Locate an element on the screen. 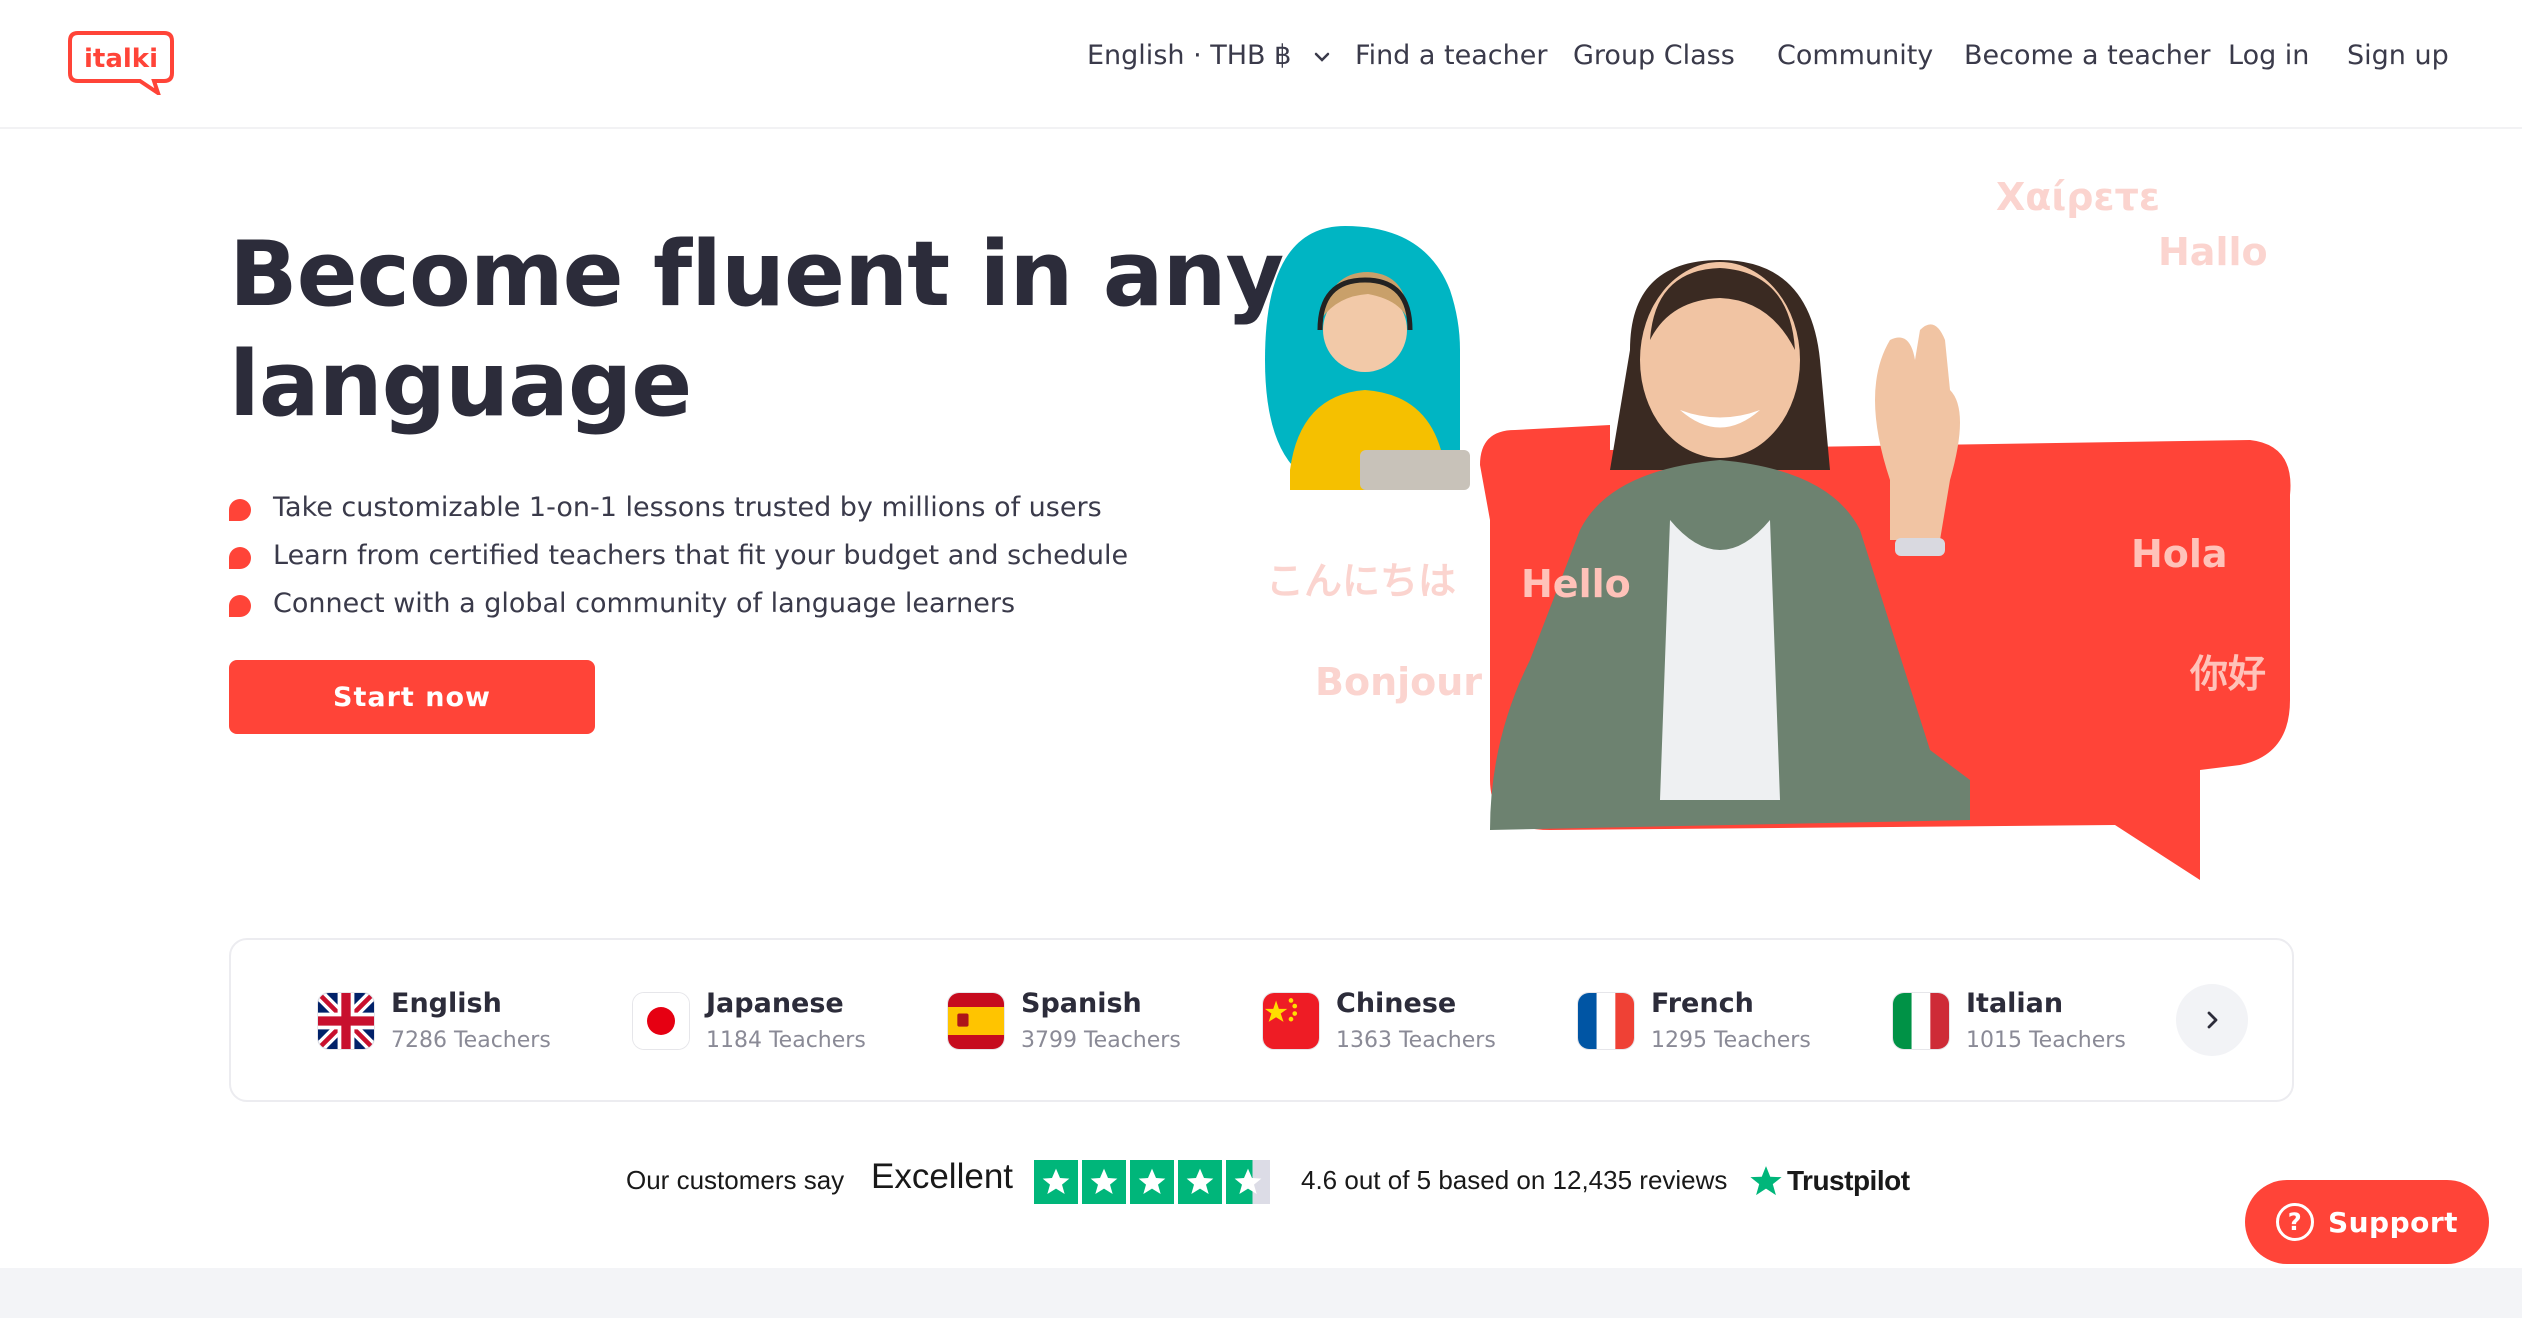  nav-find-teacher: Find a teacher is located at coordinates (1451, 55).